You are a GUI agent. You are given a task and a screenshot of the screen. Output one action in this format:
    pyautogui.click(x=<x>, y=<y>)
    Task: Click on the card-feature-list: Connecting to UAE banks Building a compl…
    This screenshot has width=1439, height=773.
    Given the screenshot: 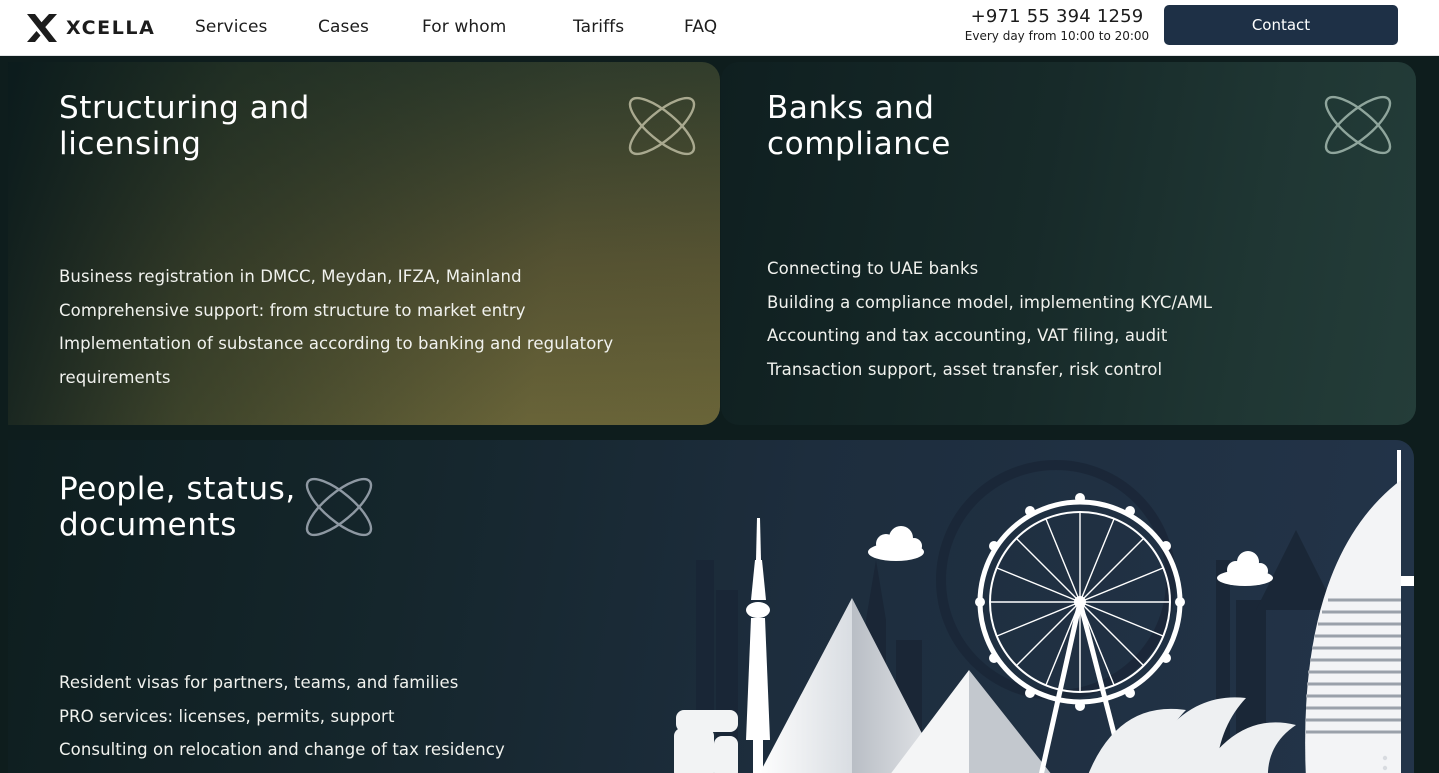 What is the action you would take?
    pyautogui.click(x=989, y=319)
    